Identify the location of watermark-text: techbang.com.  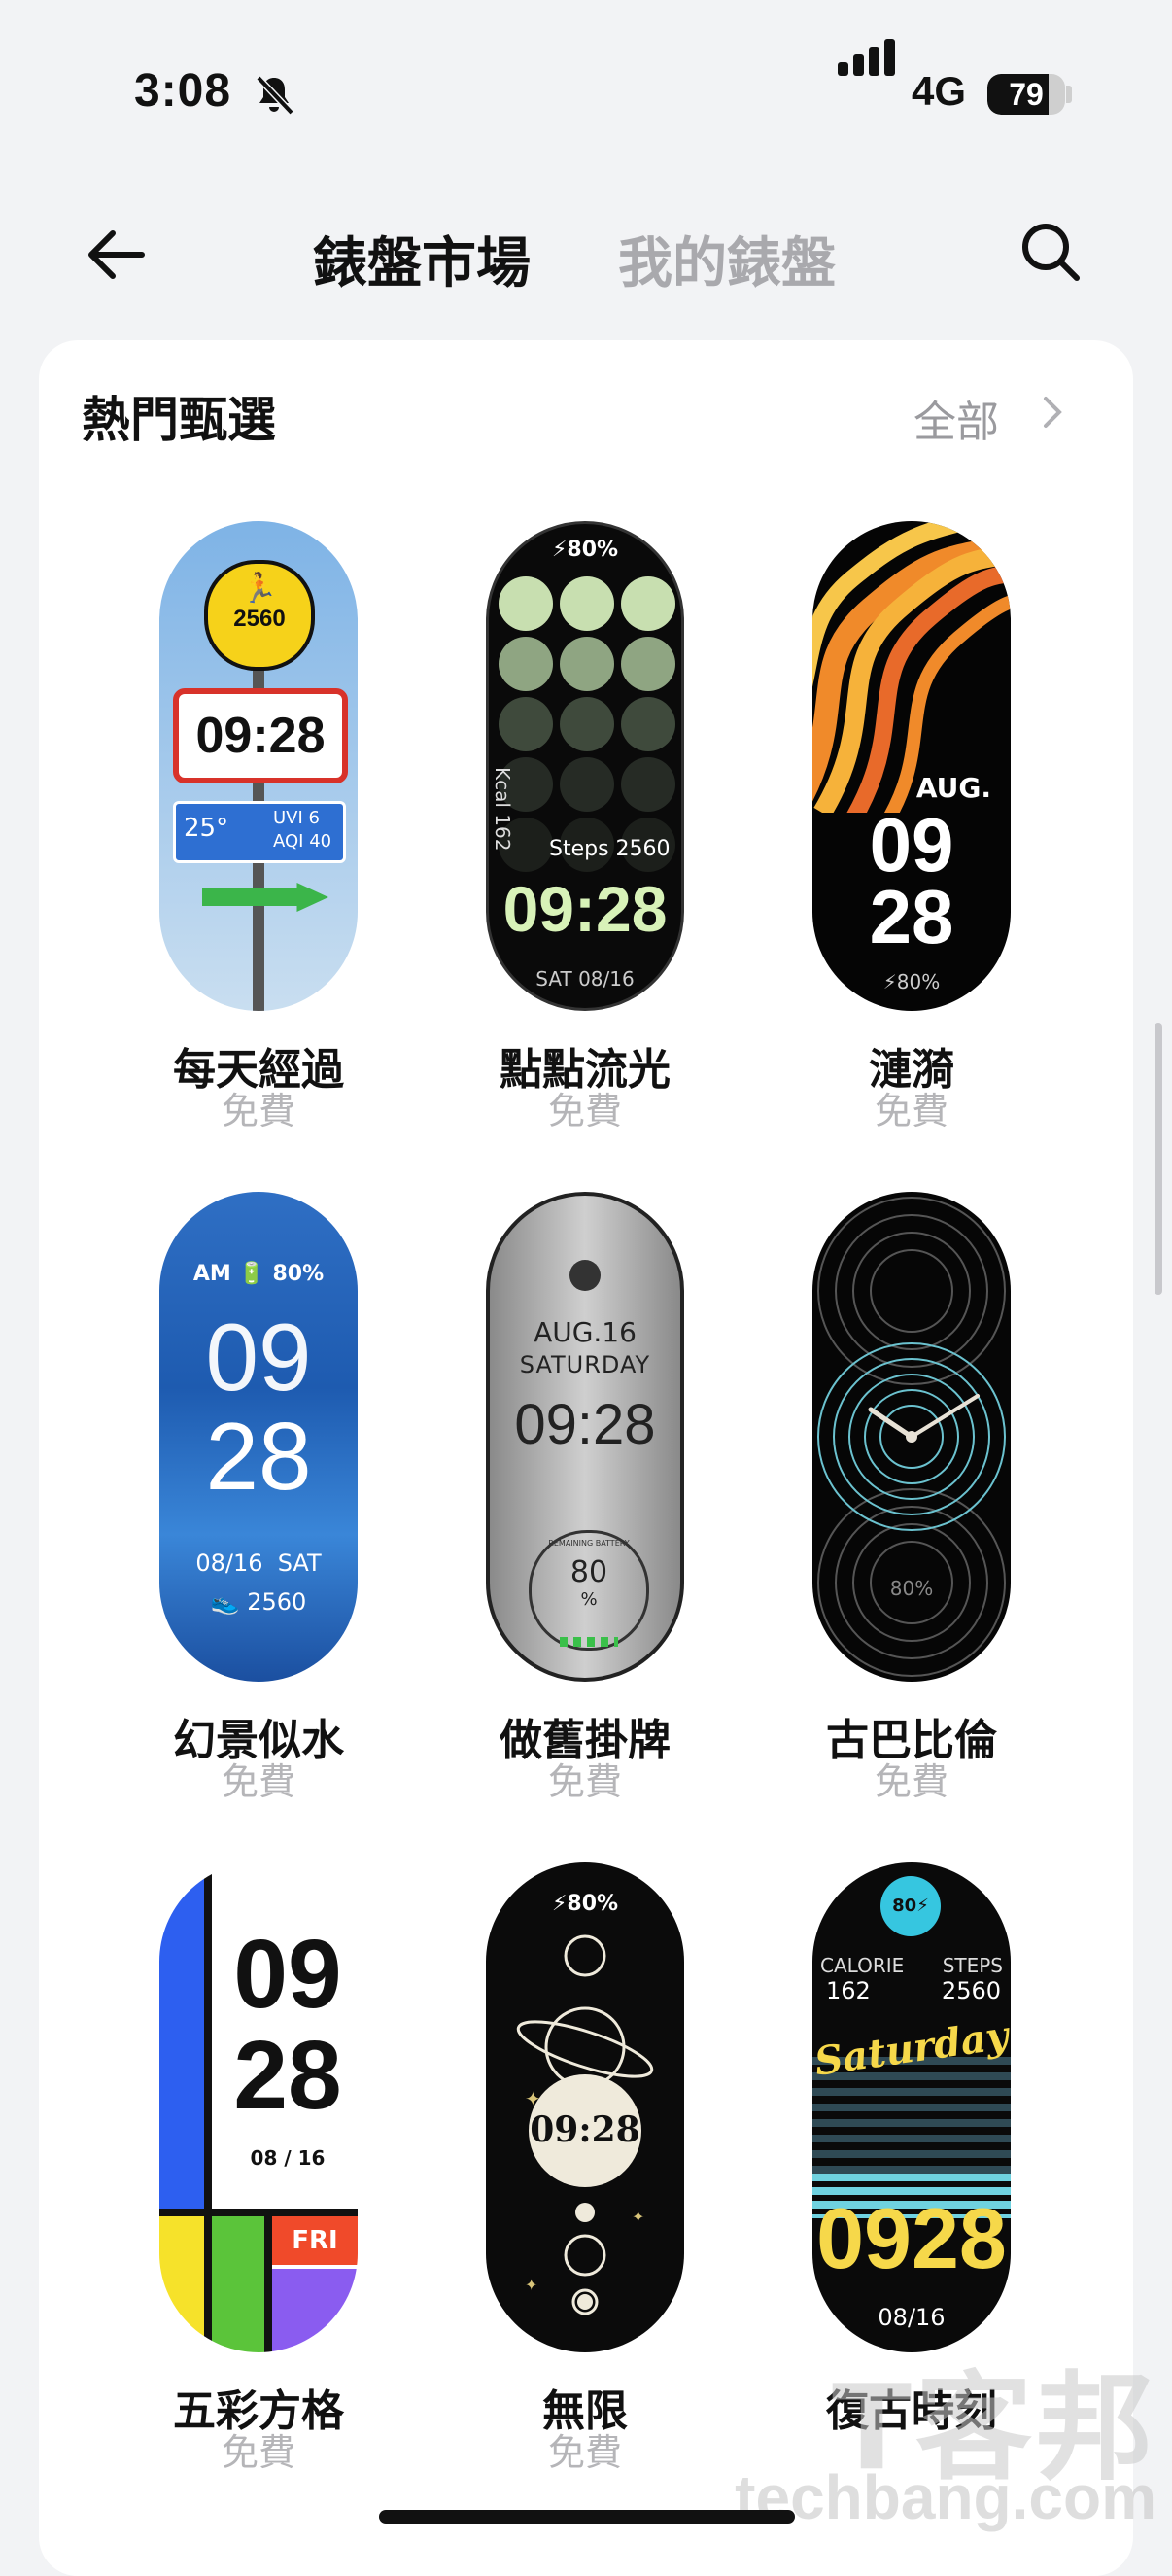
(946, 2497).